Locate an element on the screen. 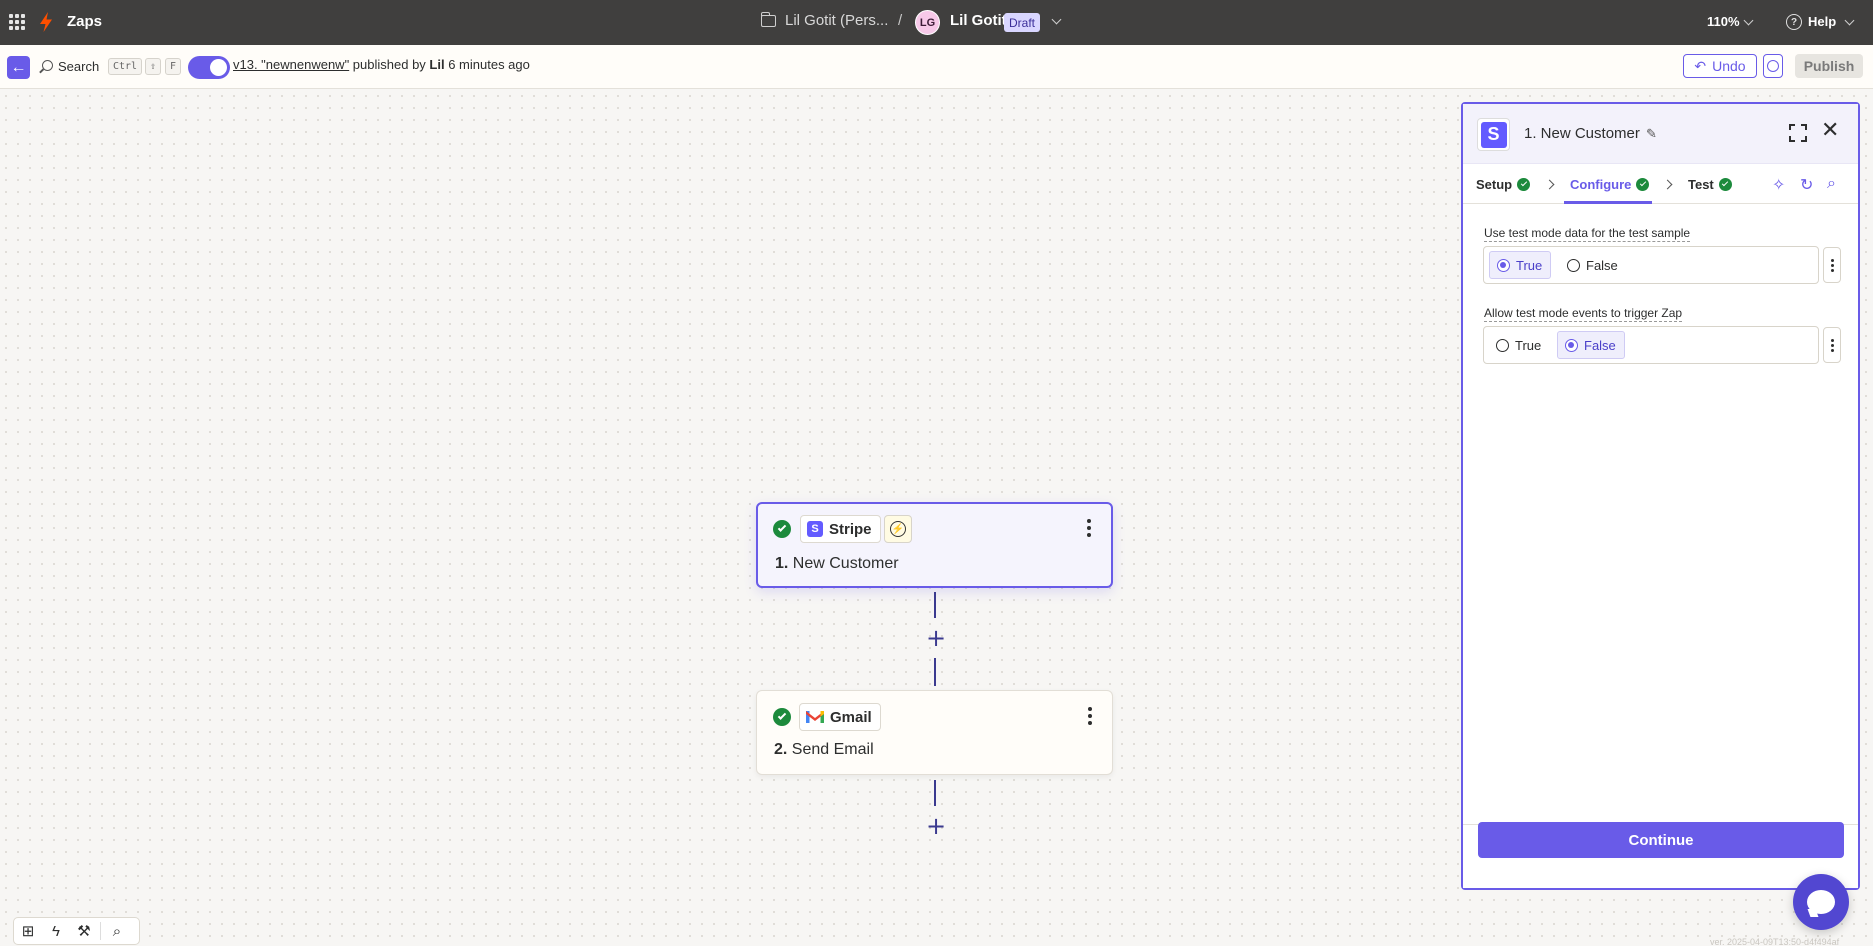  bolt-icon: ϟ is located at coordinates (56, 931).